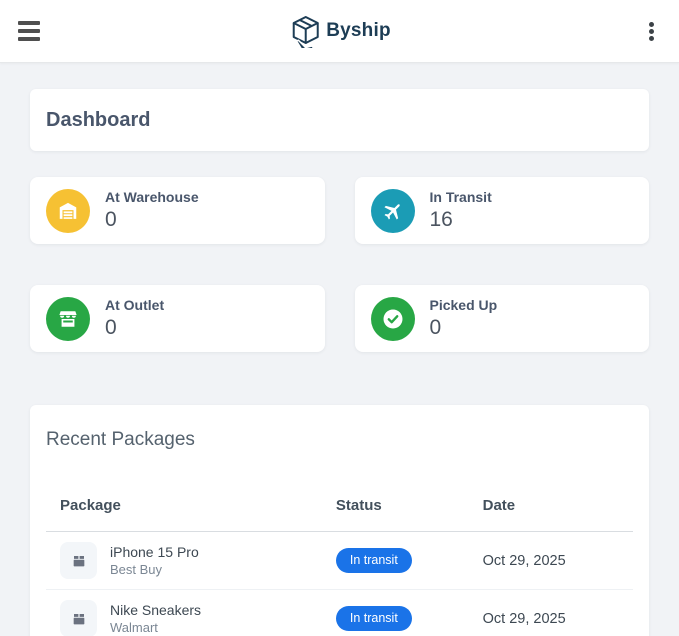  I want to click on kebab-menu-button, so click(651, 31).